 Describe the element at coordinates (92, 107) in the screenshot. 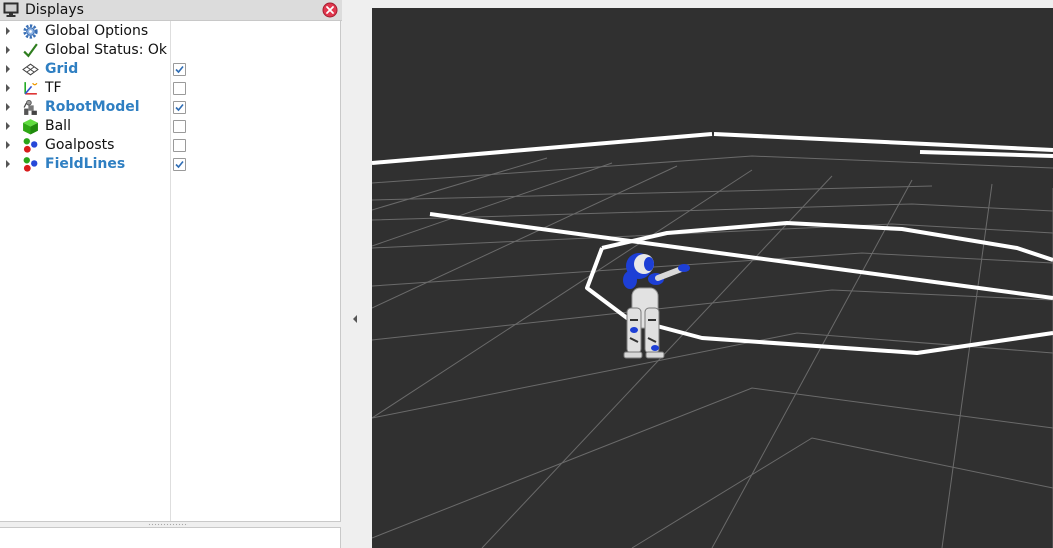

I see `tree-row-label: RobotModel` at that location.